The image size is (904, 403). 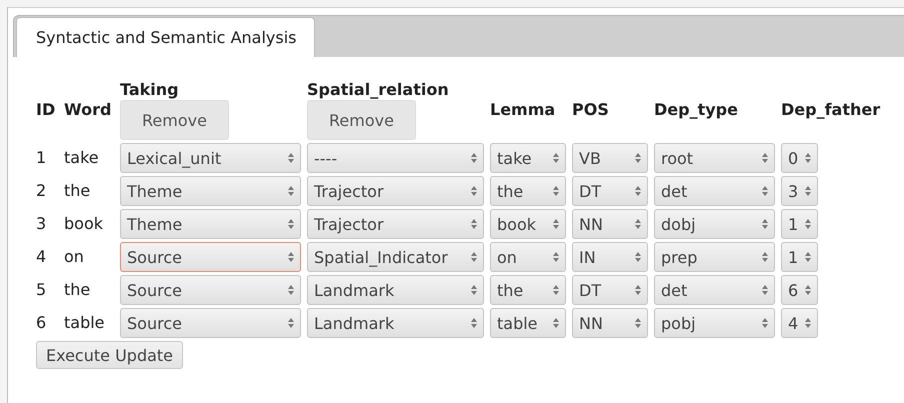 I want to click on dropdown: IN, so click(x=610, y=257).